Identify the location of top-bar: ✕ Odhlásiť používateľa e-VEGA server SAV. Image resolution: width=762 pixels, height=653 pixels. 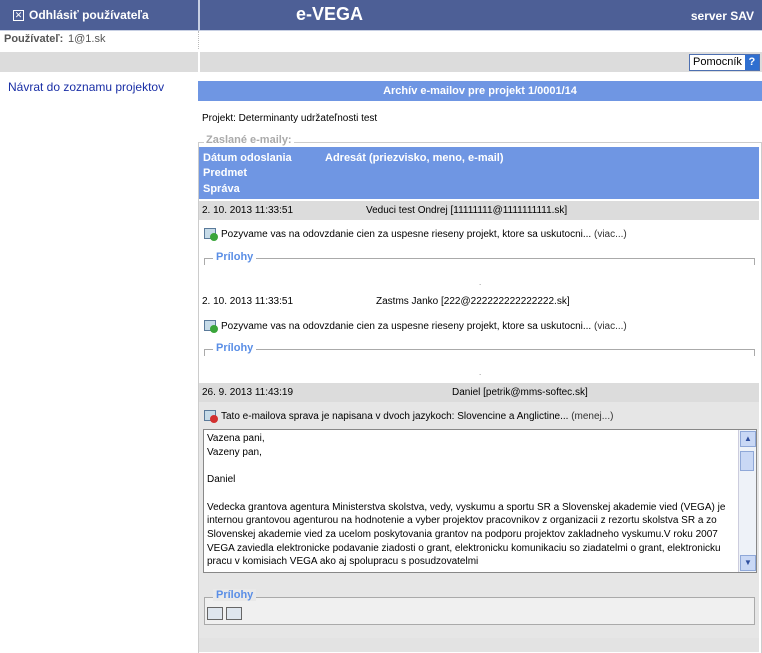
(381, 15).